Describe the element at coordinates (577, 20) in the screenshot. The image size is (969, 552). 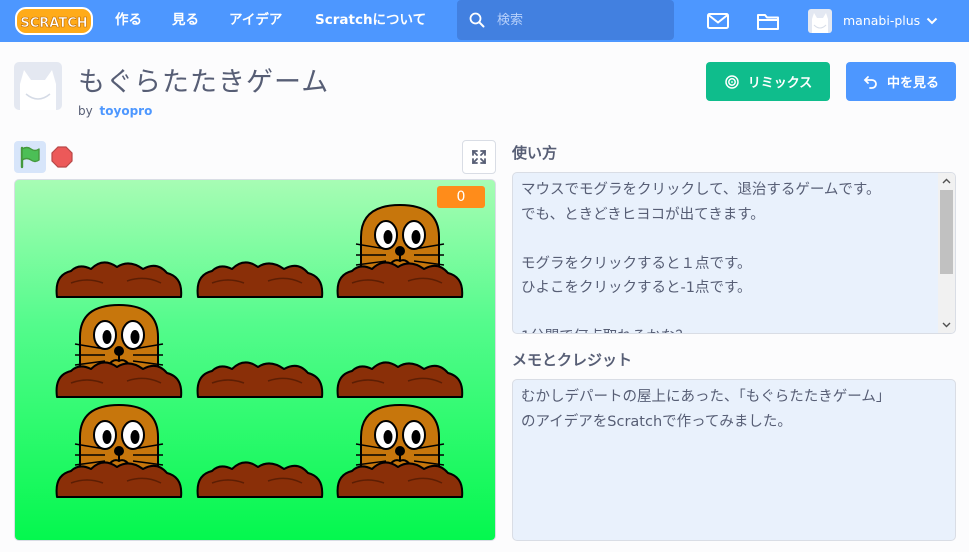
I see `search-input` at that location.